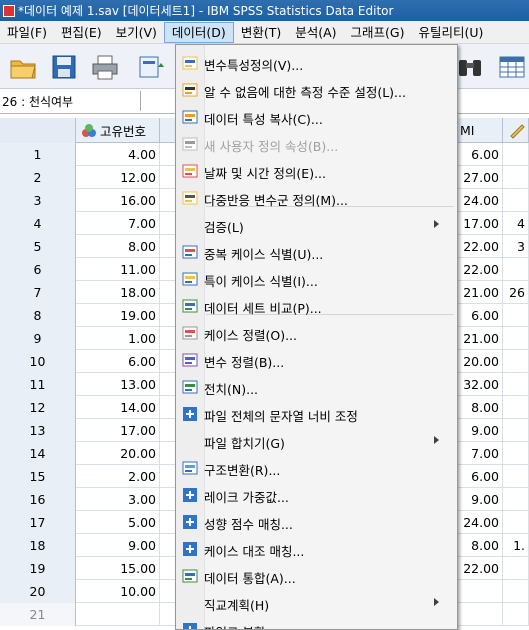 Image resolution: width=529 pixels, height=630 pixels. Describe the element at coordinates (38, 338) in the screenshot. I see `row-number: 9` at that location.